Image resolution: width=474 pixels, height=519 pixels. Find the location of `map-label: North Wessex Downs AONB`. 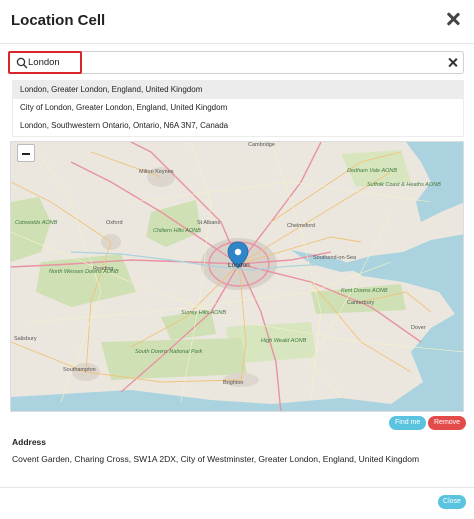

map-label: North Wessex Downs AONB is located at coordinates (84, 272).